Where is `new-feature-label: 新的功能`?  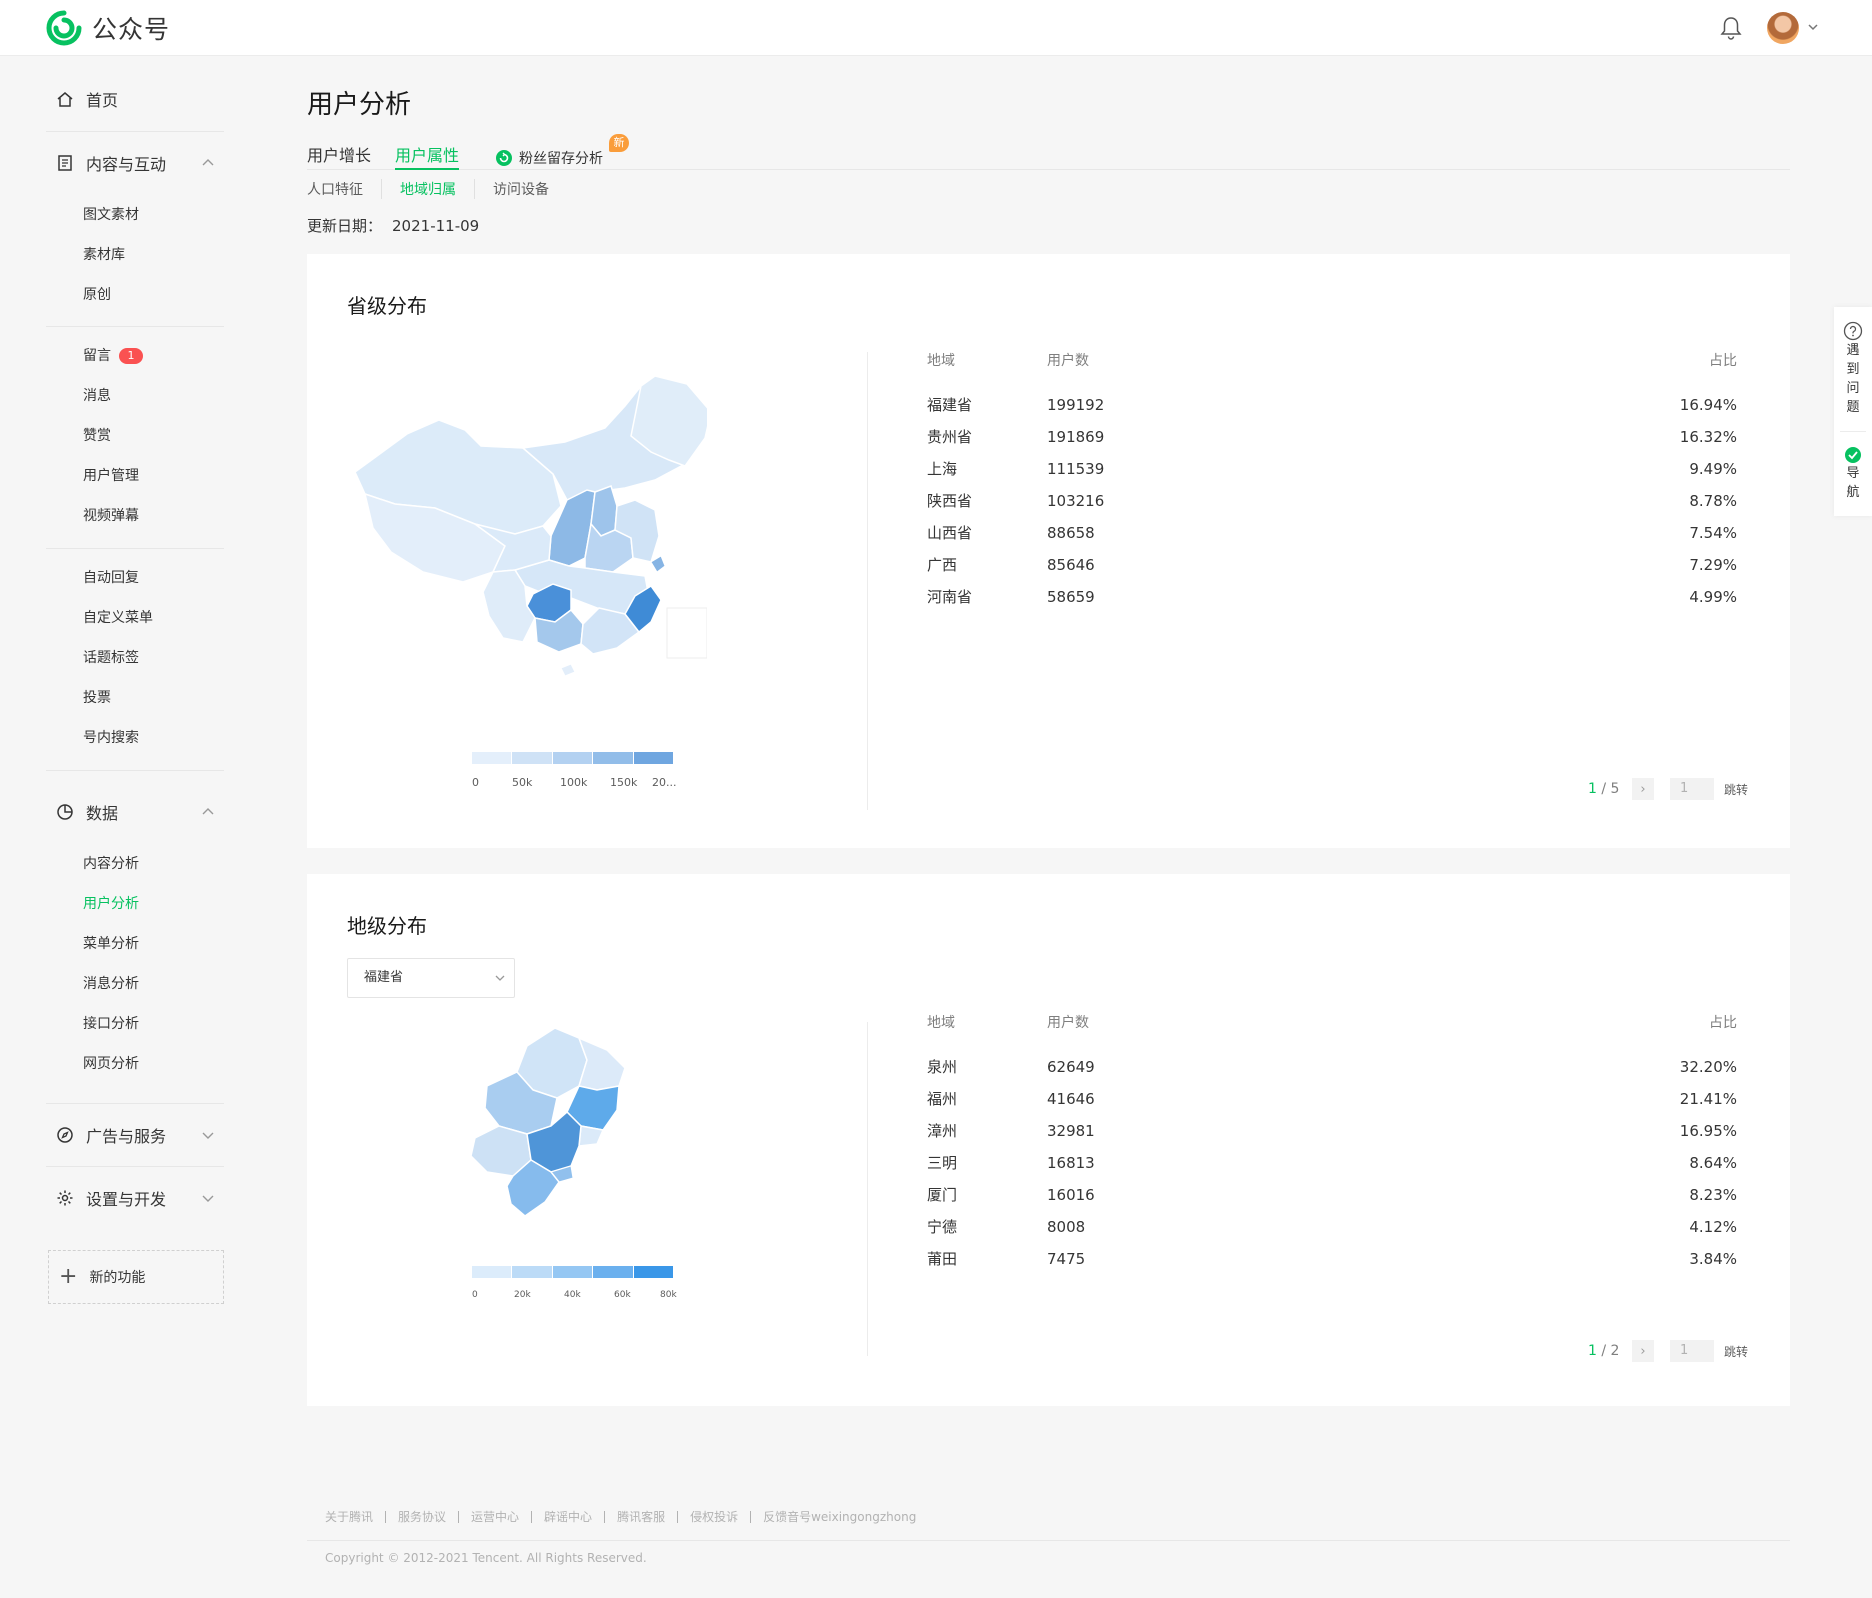 new-feature-label: 新的功能 is located at coordinates (117, 1278).